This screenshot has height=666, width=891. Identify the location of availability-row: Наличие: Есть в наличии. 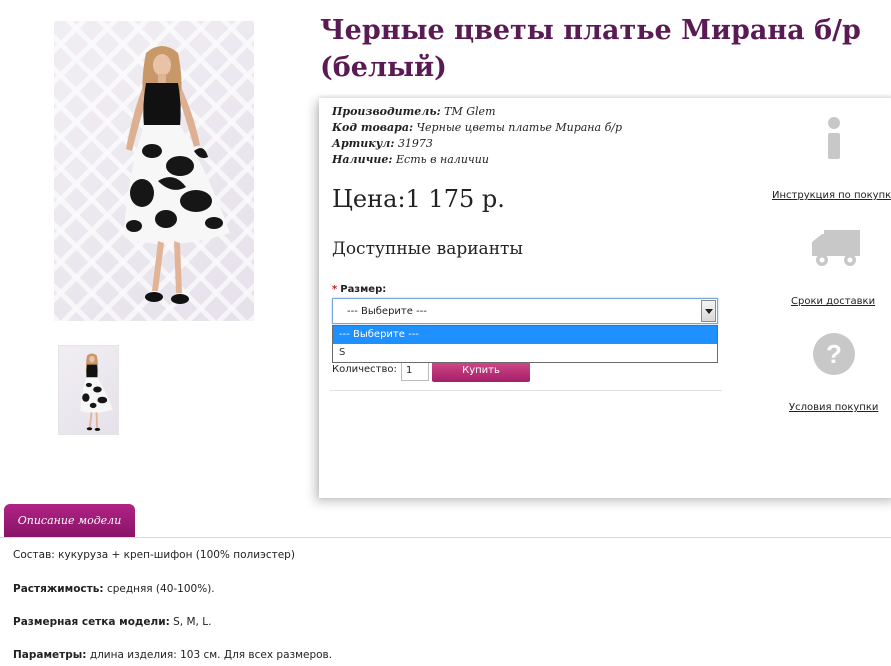
(532, 160).